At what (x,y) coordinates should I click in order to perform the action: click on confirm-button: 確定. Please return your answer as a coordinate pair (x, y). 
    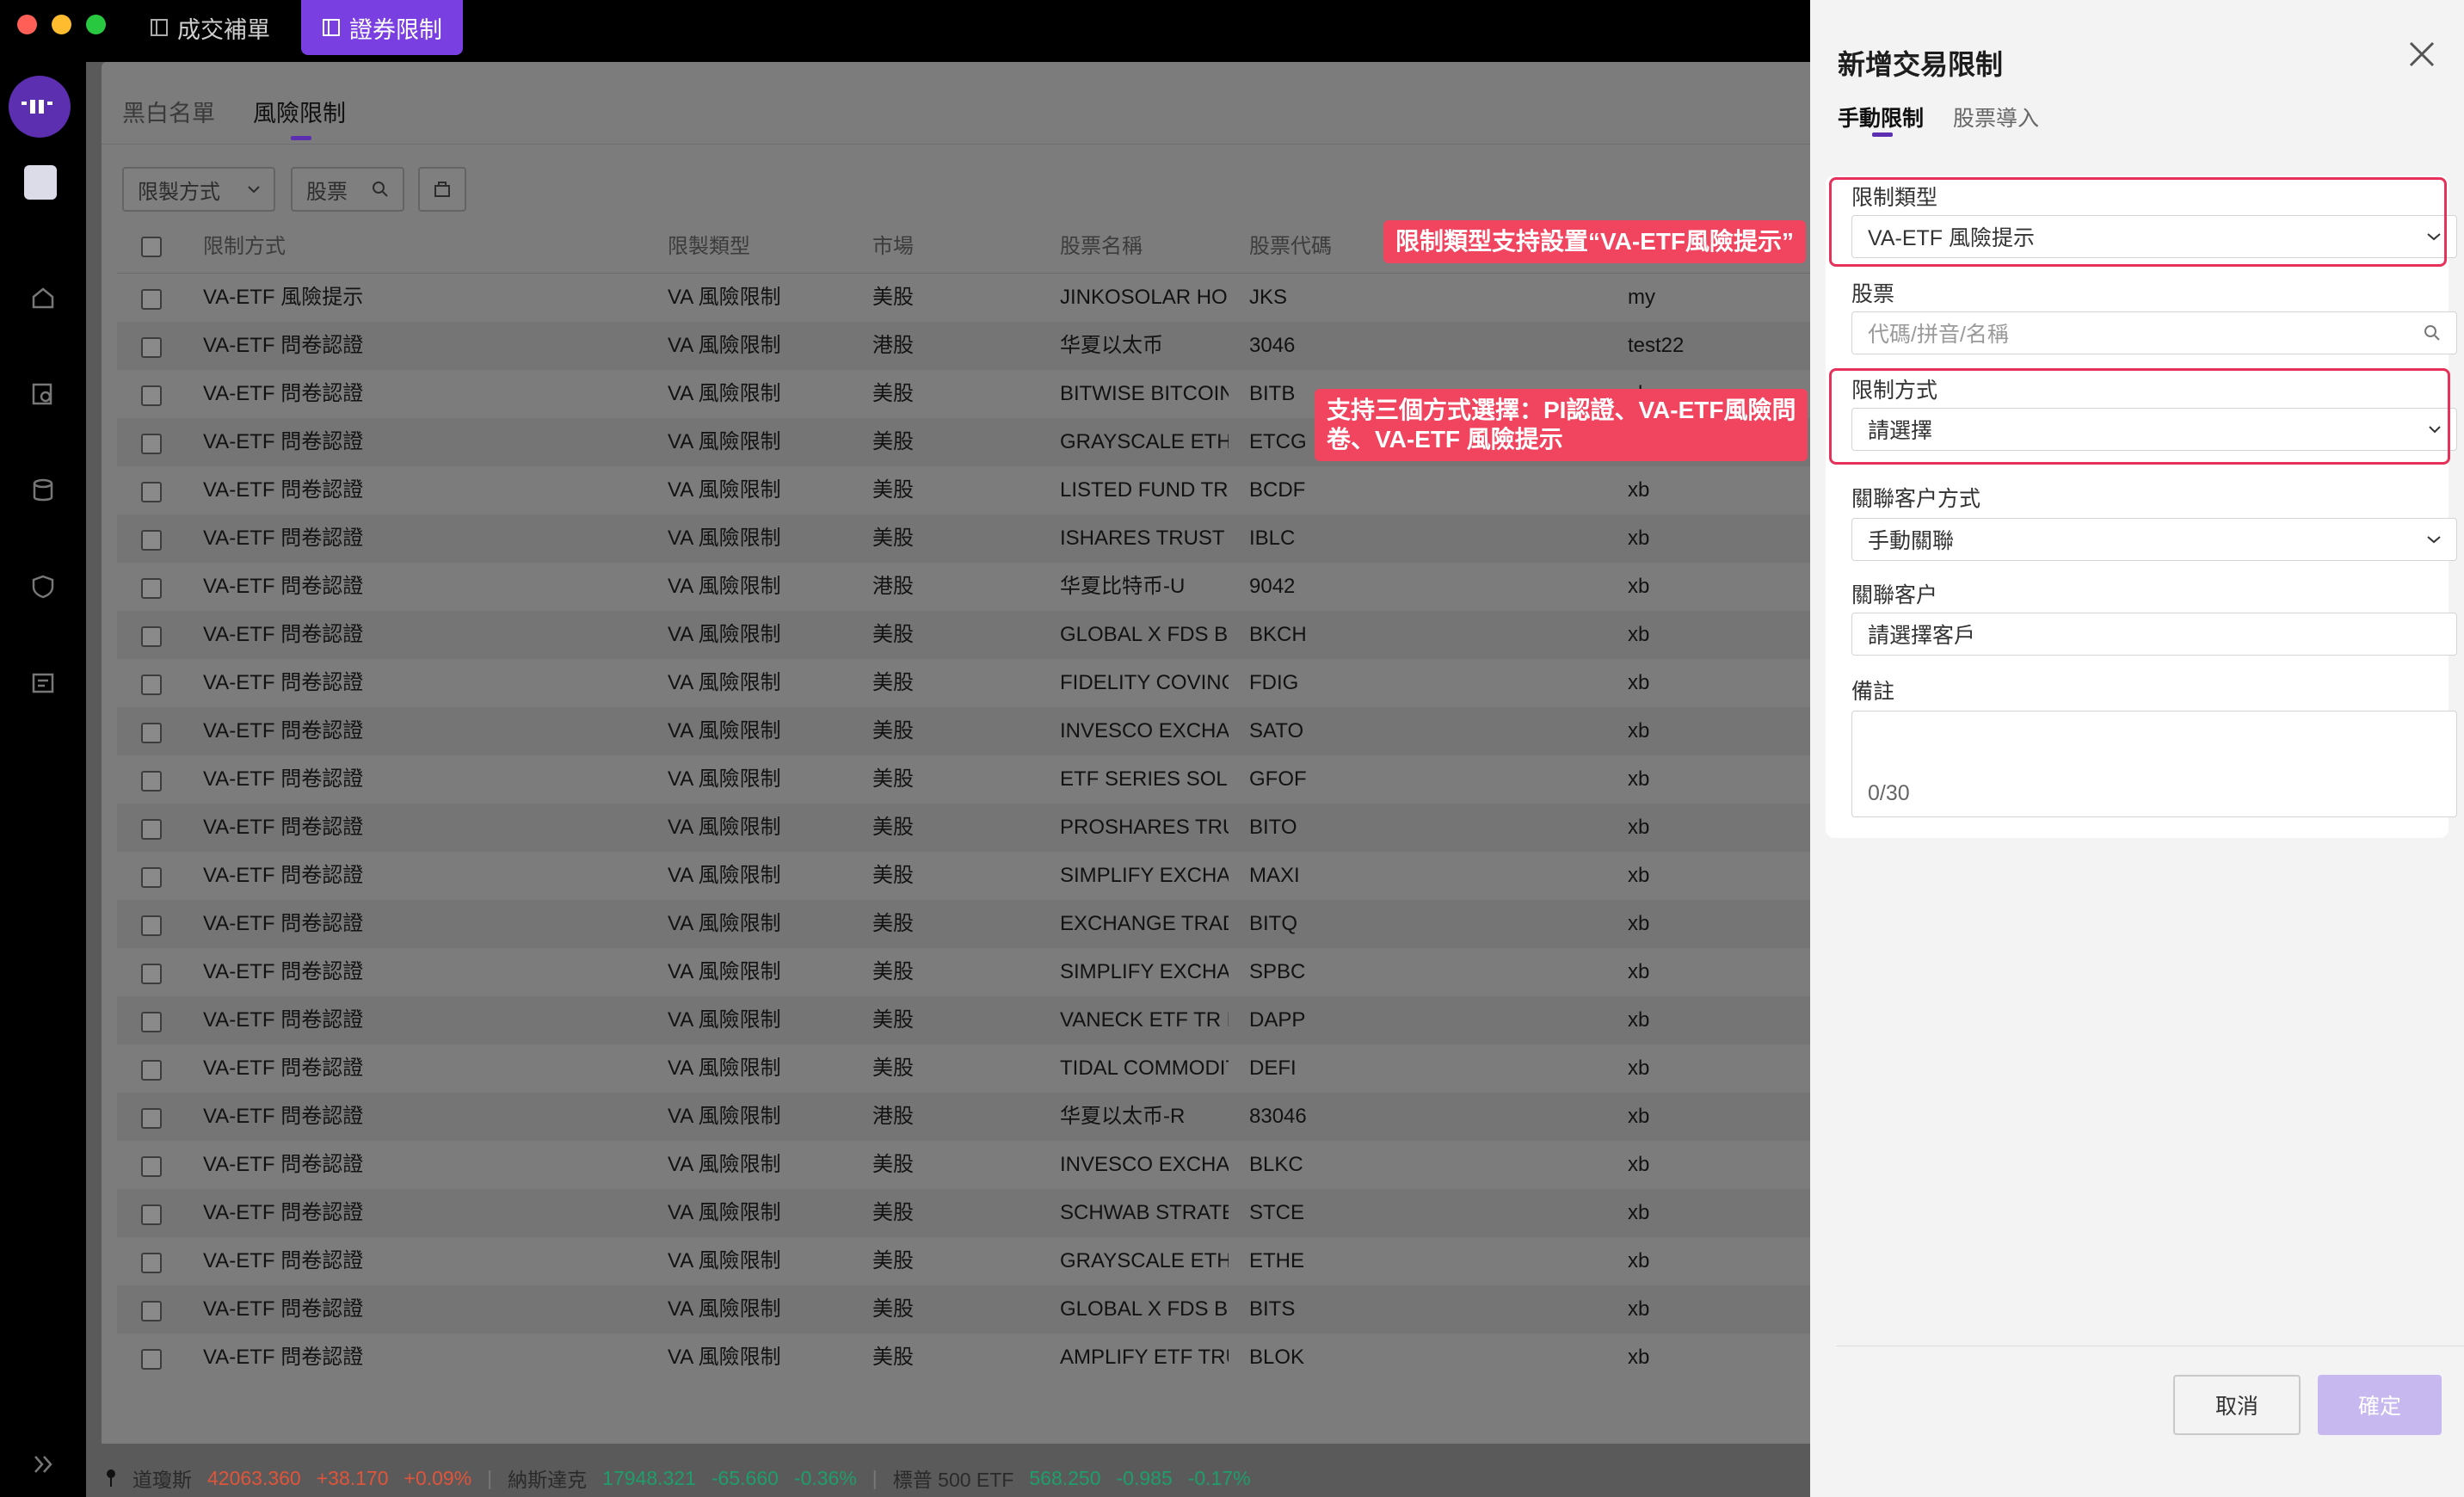
    Looking at the image, I should click on (2380, 1405).